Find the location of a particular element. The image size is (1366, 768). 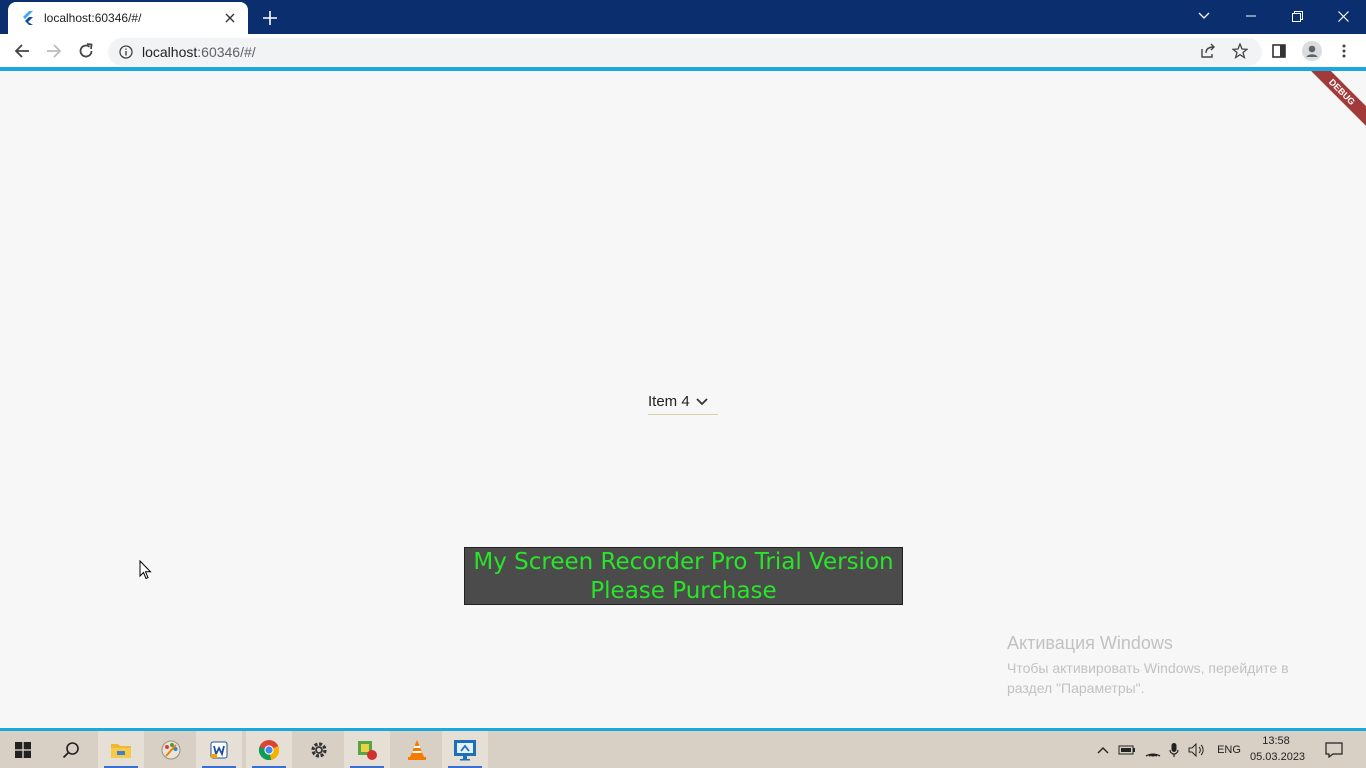

clock-date: 05.03.2023 is located at coordinates (1278, 757).